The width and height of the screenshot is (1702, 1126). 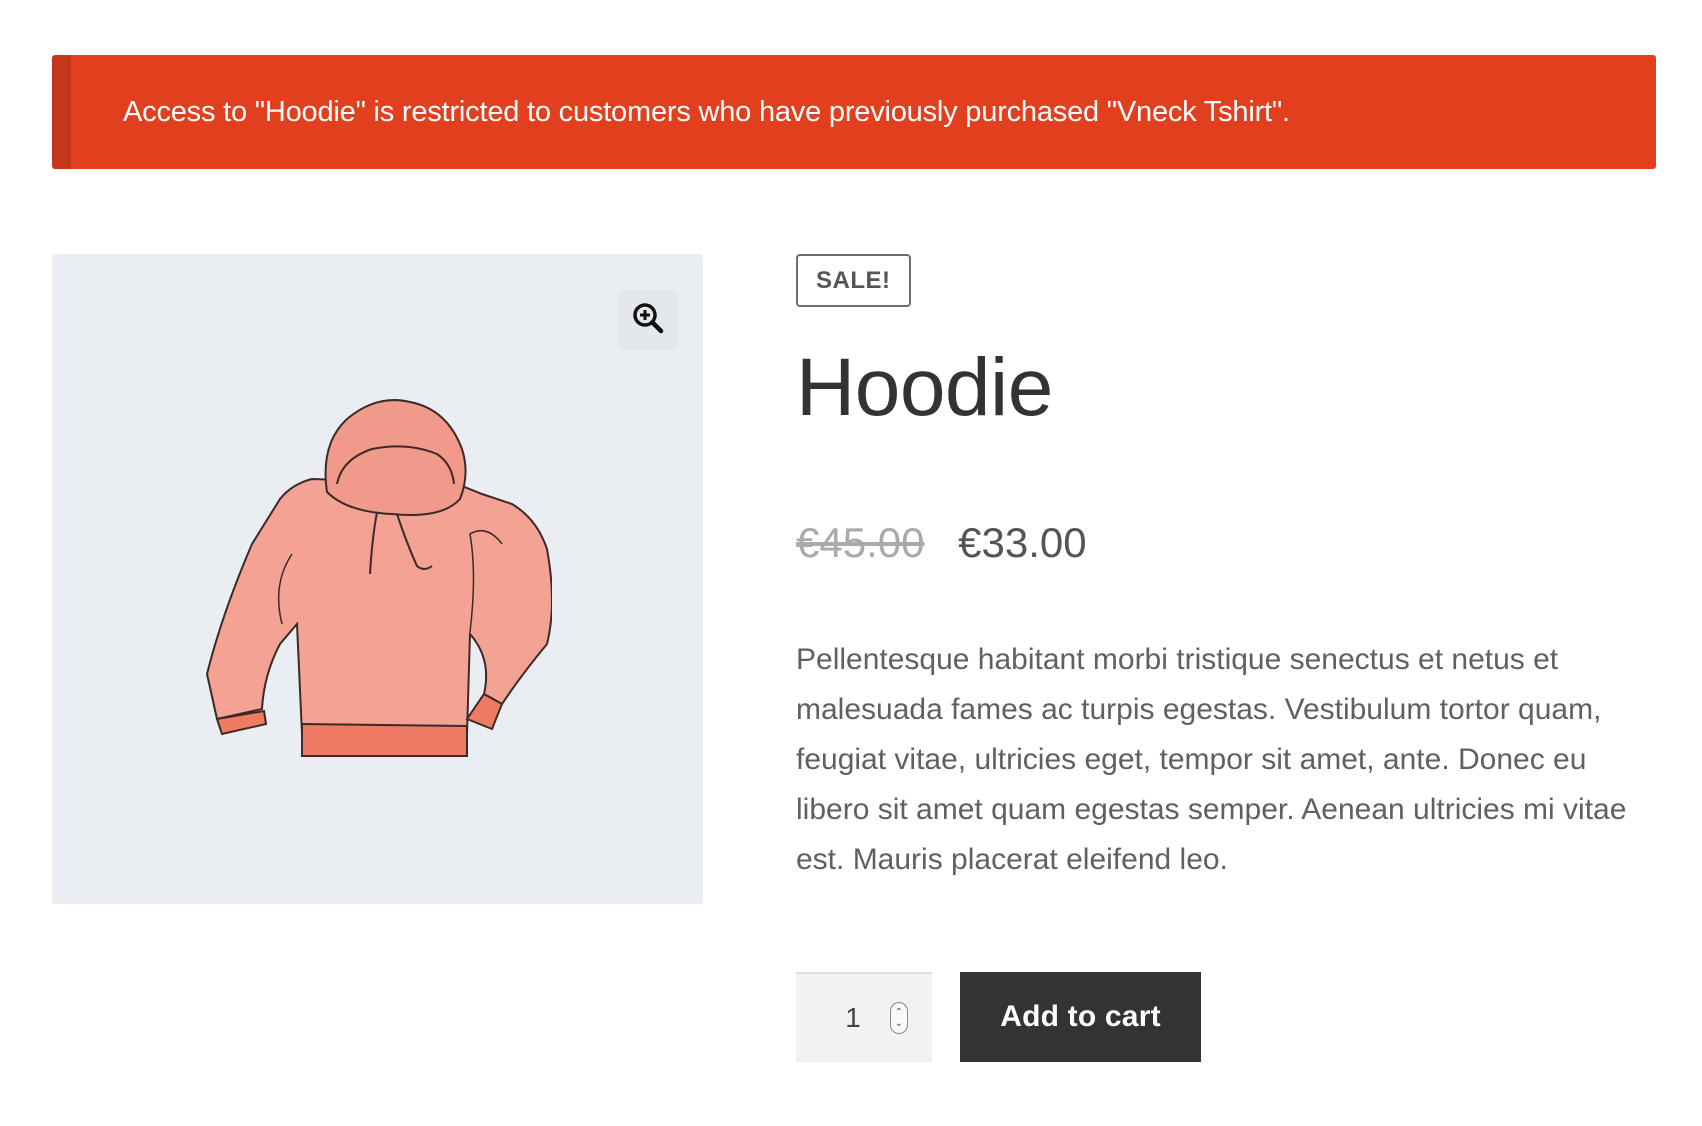 I want to click on quantity-value: 1, so click(x=853, y=1018).